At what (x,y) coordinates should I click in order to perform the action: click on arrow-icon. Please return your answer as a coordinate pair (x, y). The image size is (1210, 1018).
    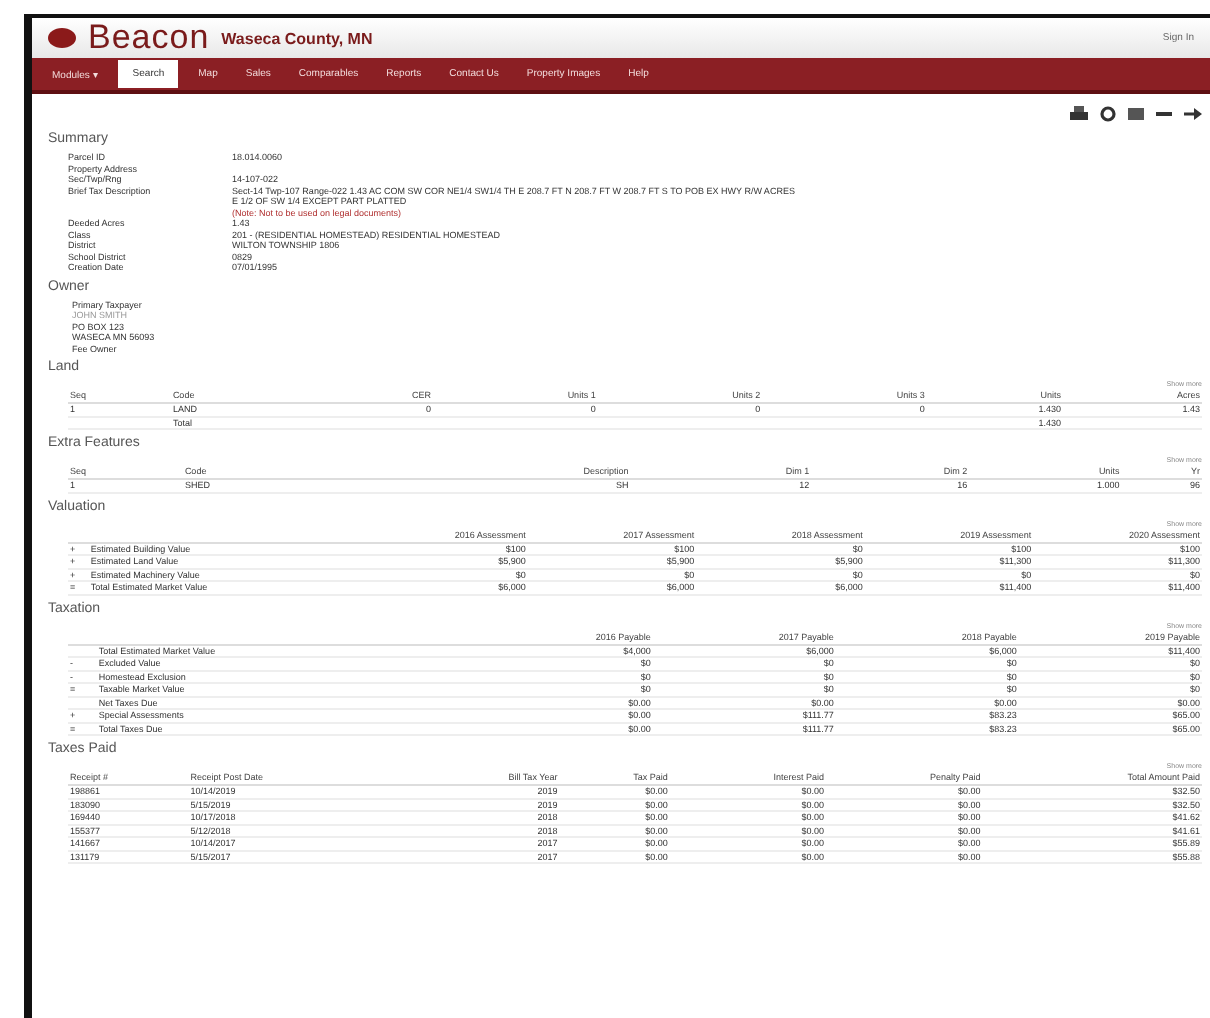
    Looking at the image, I should click on (1193, 114).